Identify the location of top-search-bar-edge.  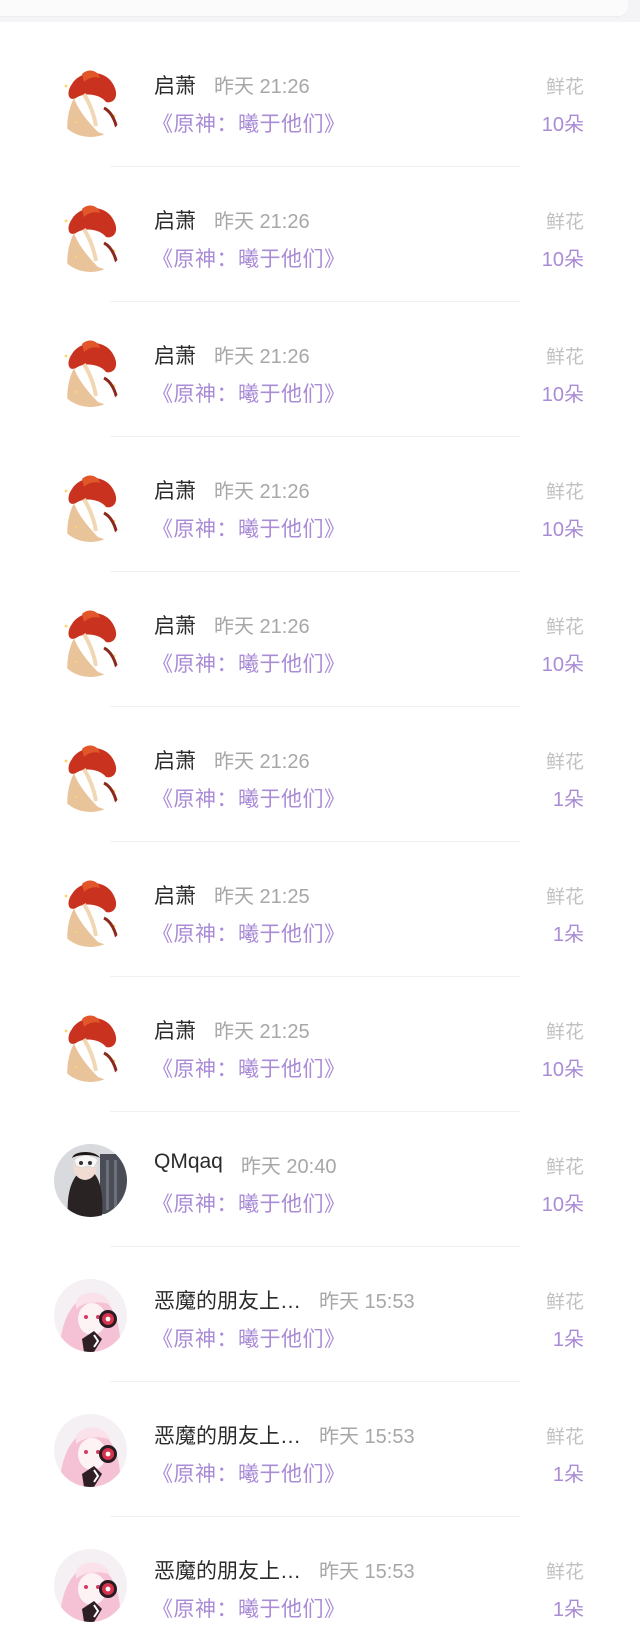
(320, 11).